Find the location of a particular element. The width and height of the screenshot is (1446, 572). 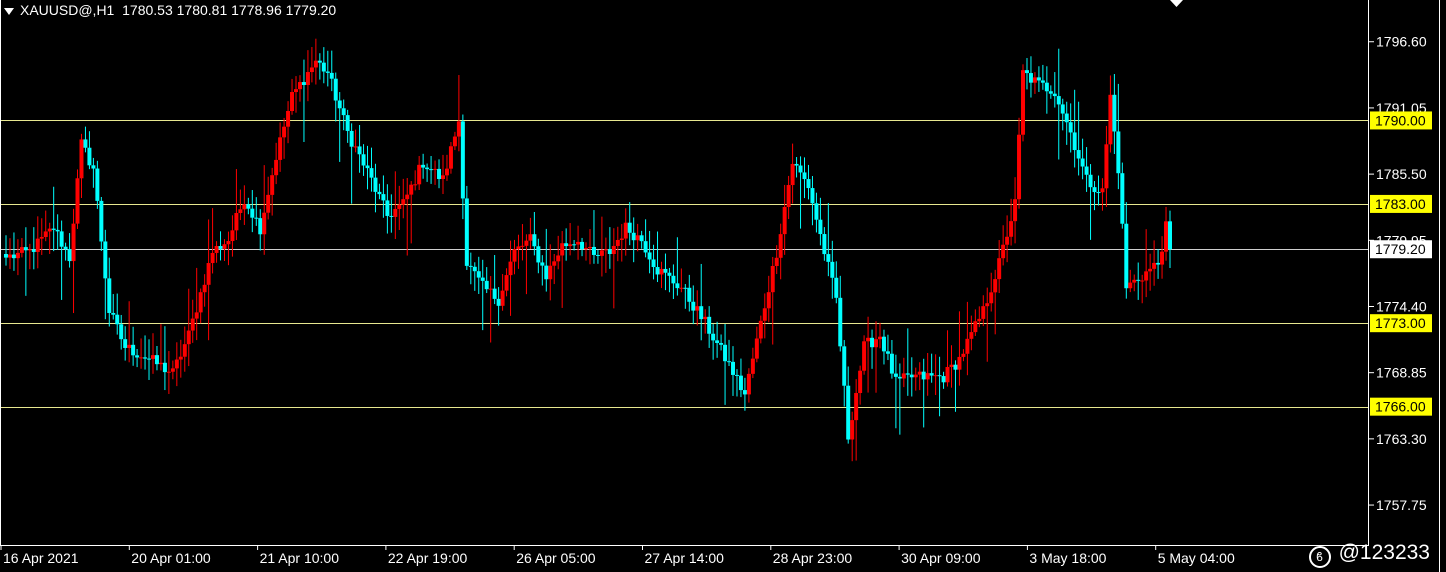

level-price-tag: 1790.00 is located at coordinates (1401, 120).